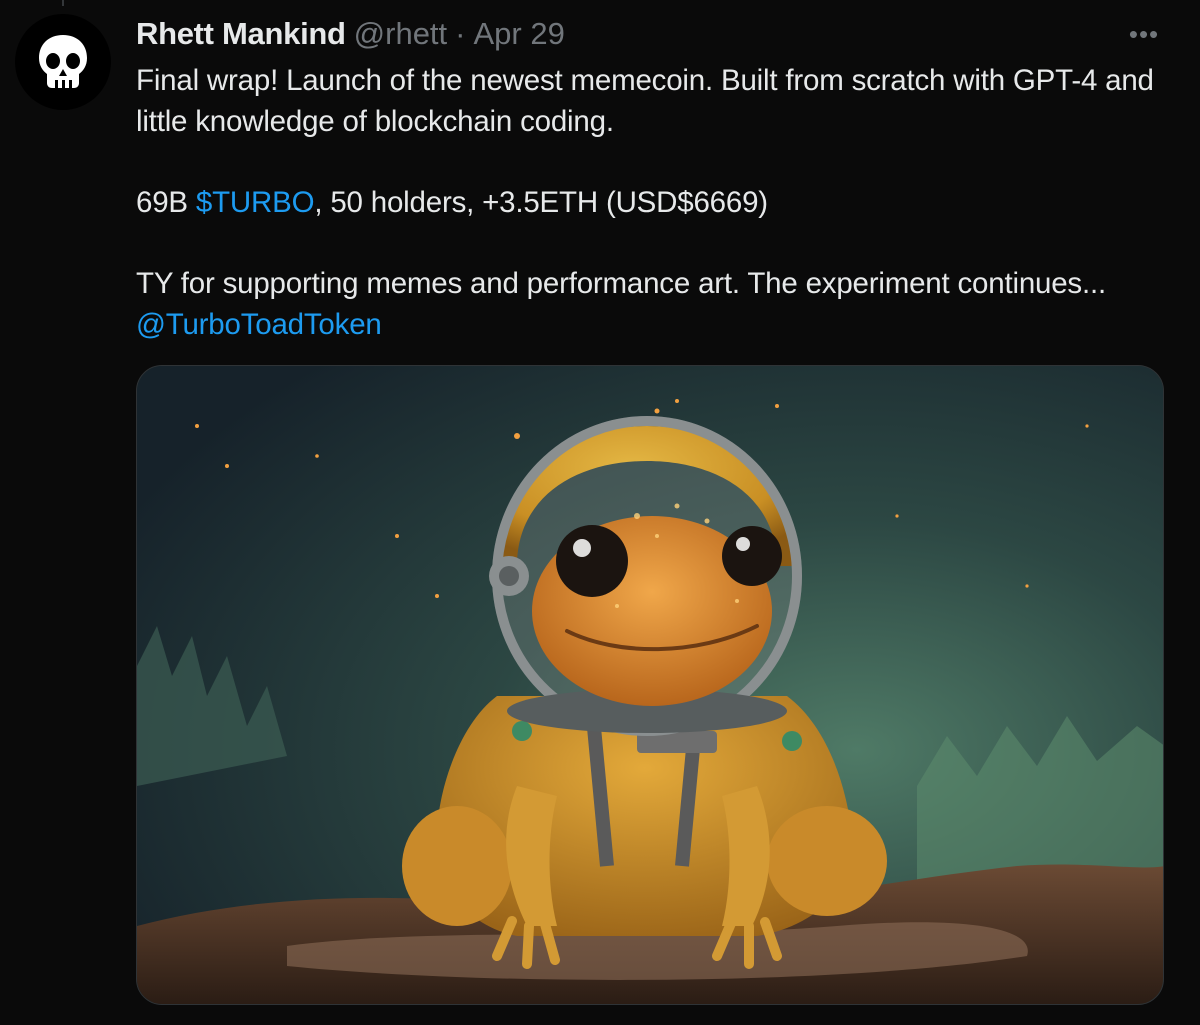  I want to click on text-segment: , 50 holders, +3.5ETH (USD$6669), so click(541, 202).